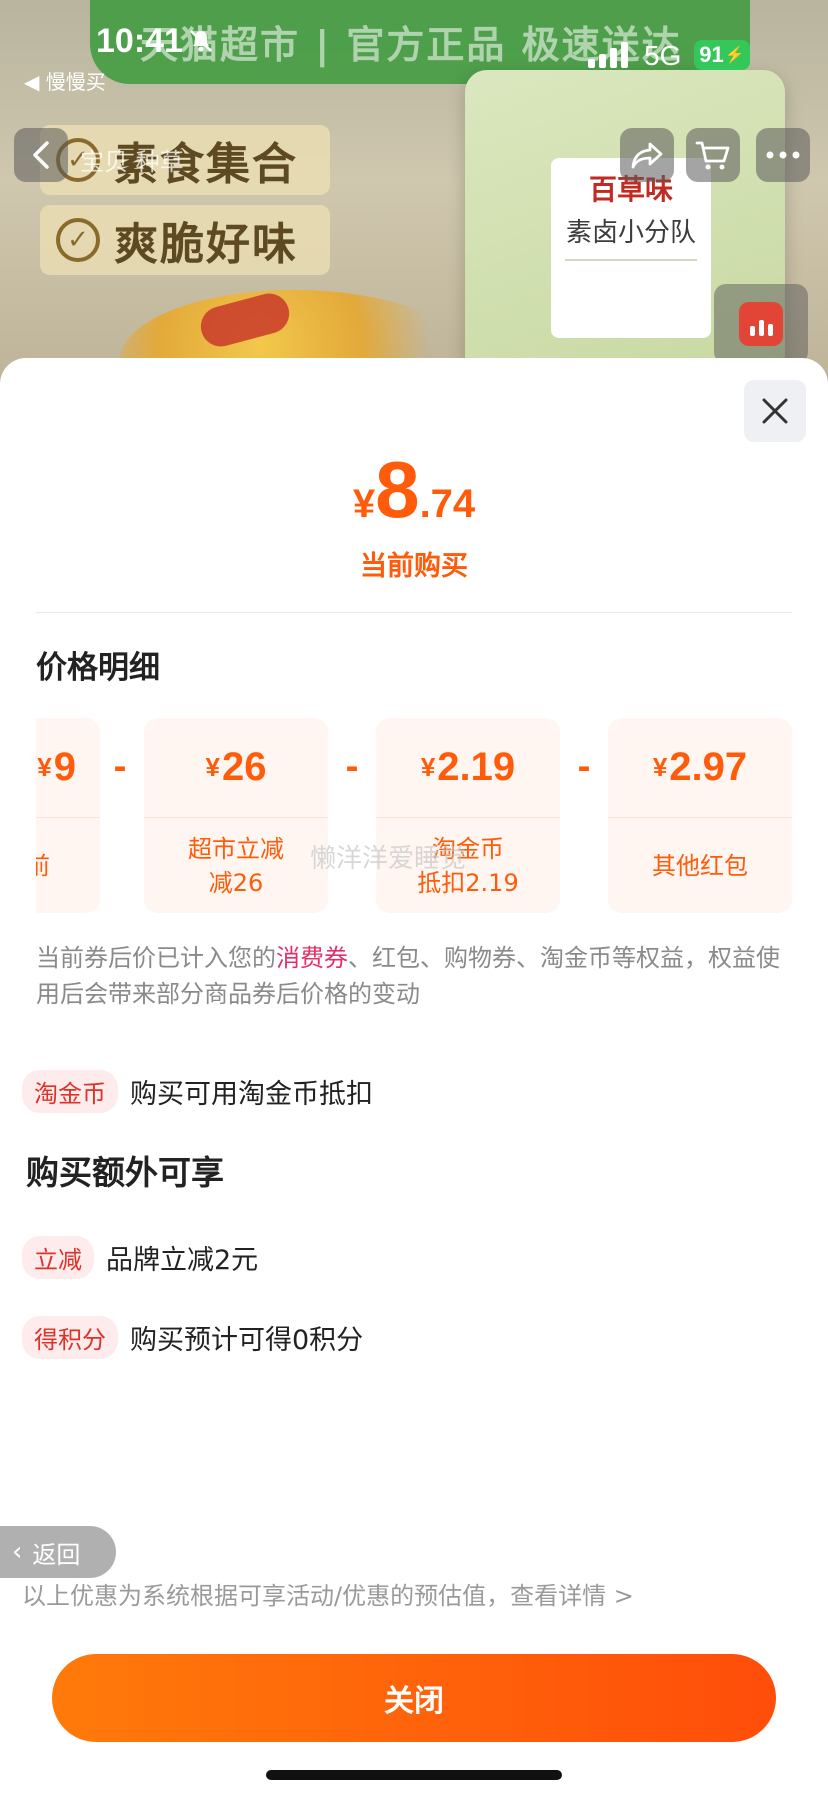 This screenshot has height=1795, width=828. What do you see at coordinates (251, 1094) in the screenshot?
I see `benefit-text: 购买可用淘金币抵扣` at bounding box center [251, 1094].